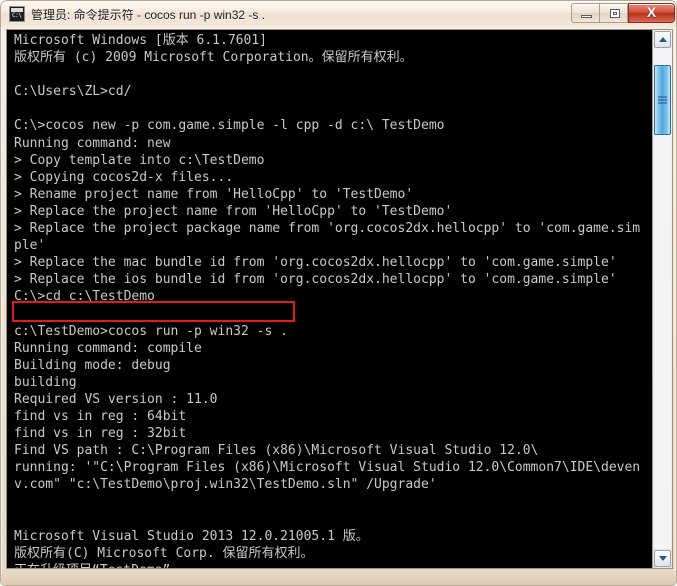 This screenshot has height=586, width=677. I want to click on console-scrollbar, so click(662, 299).